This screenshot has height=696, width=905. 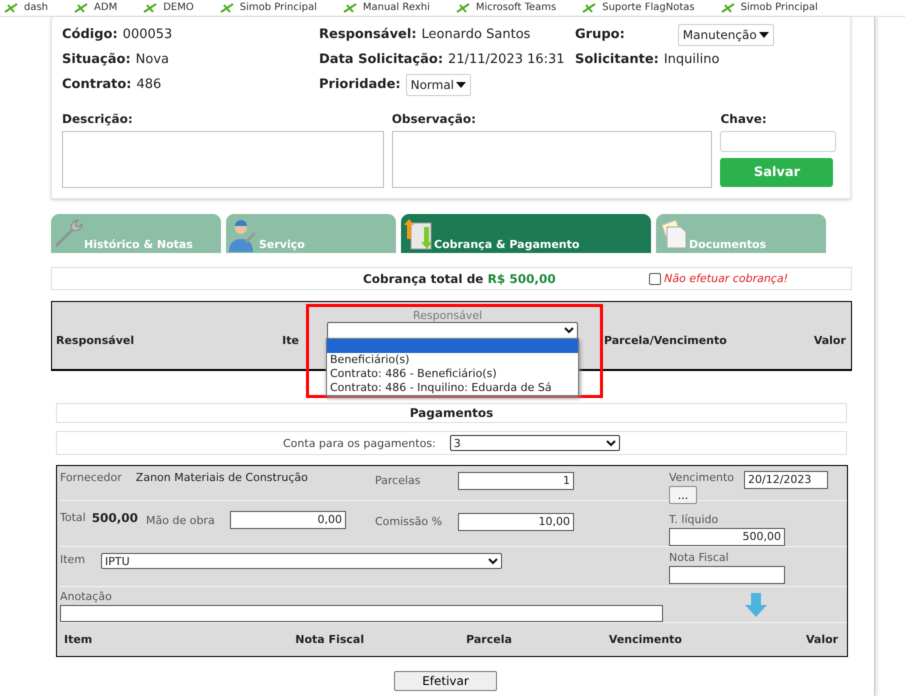 I want to click on wrench-icon, so click(x=68, y=233).